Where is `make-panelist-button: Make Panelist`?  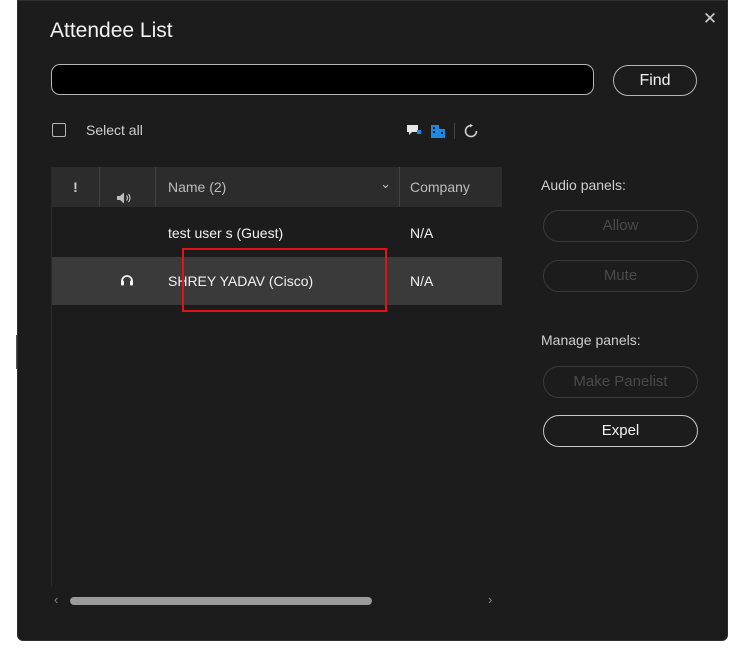
make-panelist-button: Make Panelist is located at coordinates (620, 382).